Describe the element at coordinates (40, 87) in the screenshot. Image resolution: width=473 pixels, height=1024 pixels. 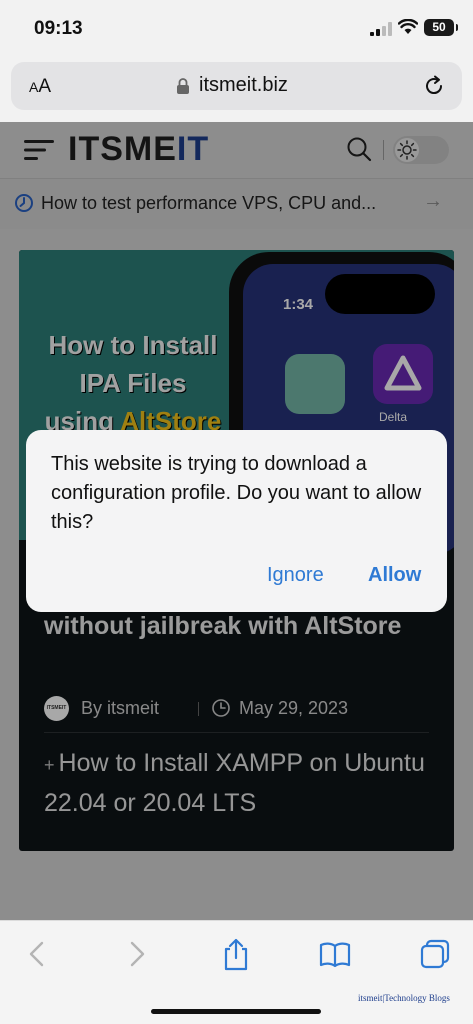
I see `text-size-button: AA` at that location.